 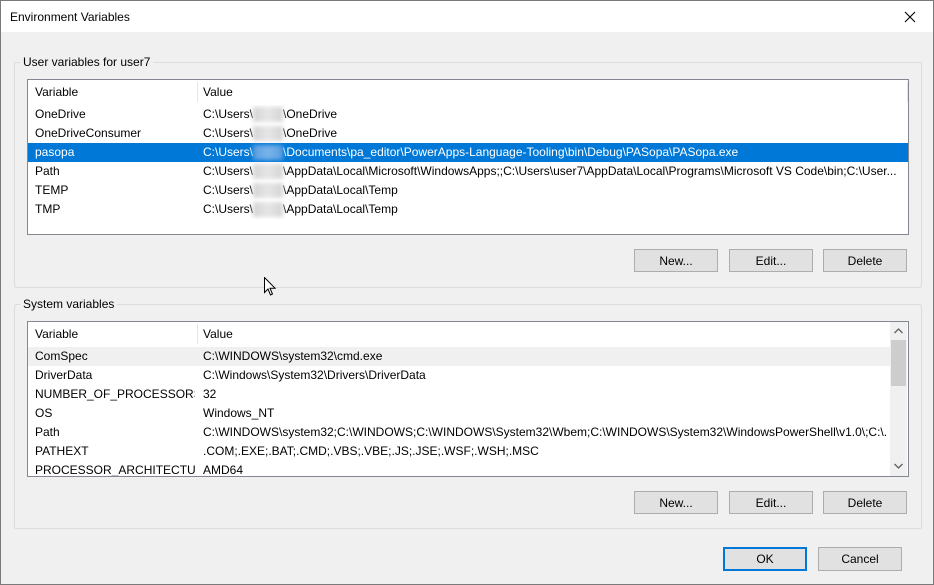 What do you see at coordinates (865, 502) in the screenshot?
I see `system-delete-button: Delete` at bounding box center [865, 502].